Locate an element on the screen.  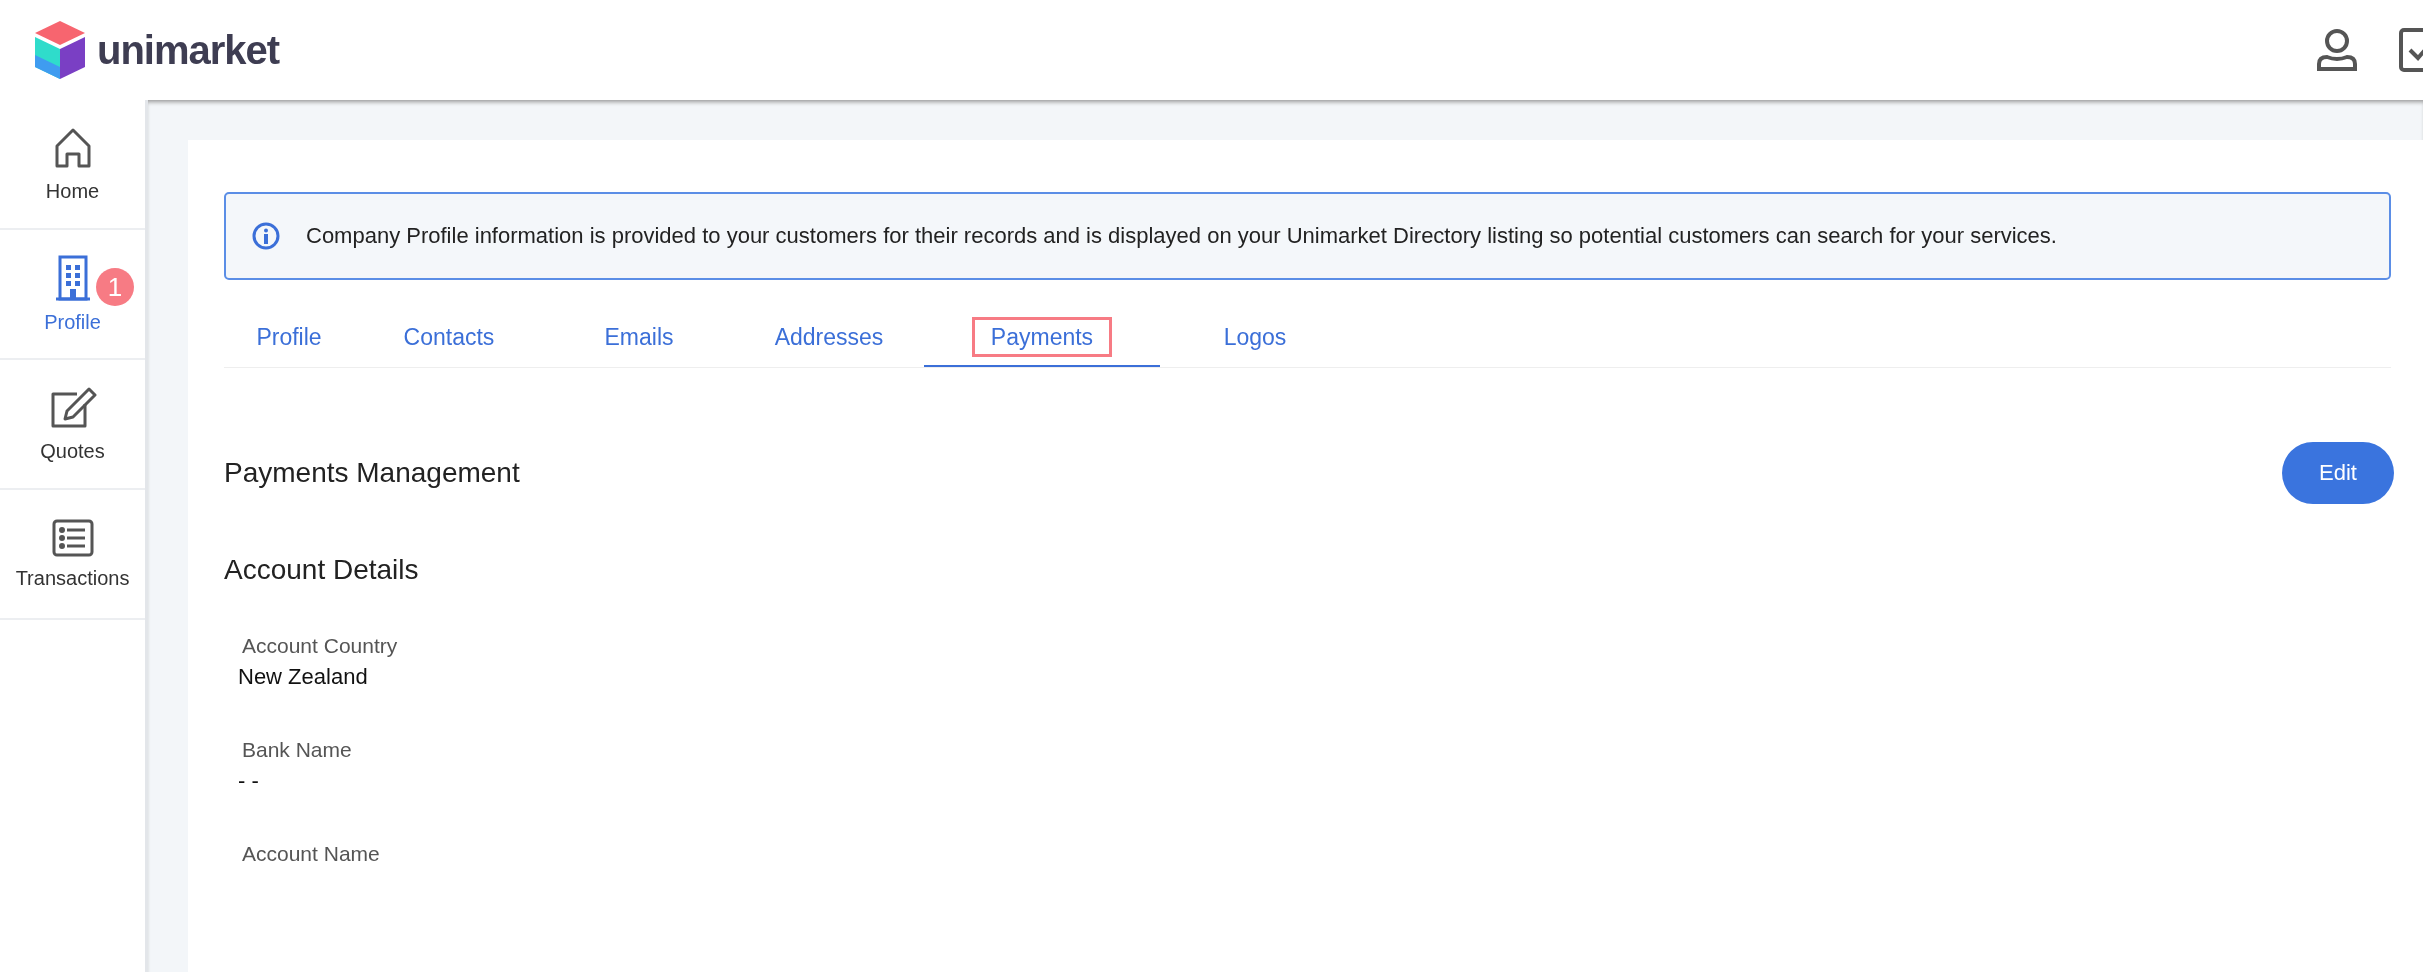
info-text: Company Profile information is provided to your customers for their records and is displayed on your Unimarket Directory listing so potential customers can search for your services. is located at coordinates (1181, 236).